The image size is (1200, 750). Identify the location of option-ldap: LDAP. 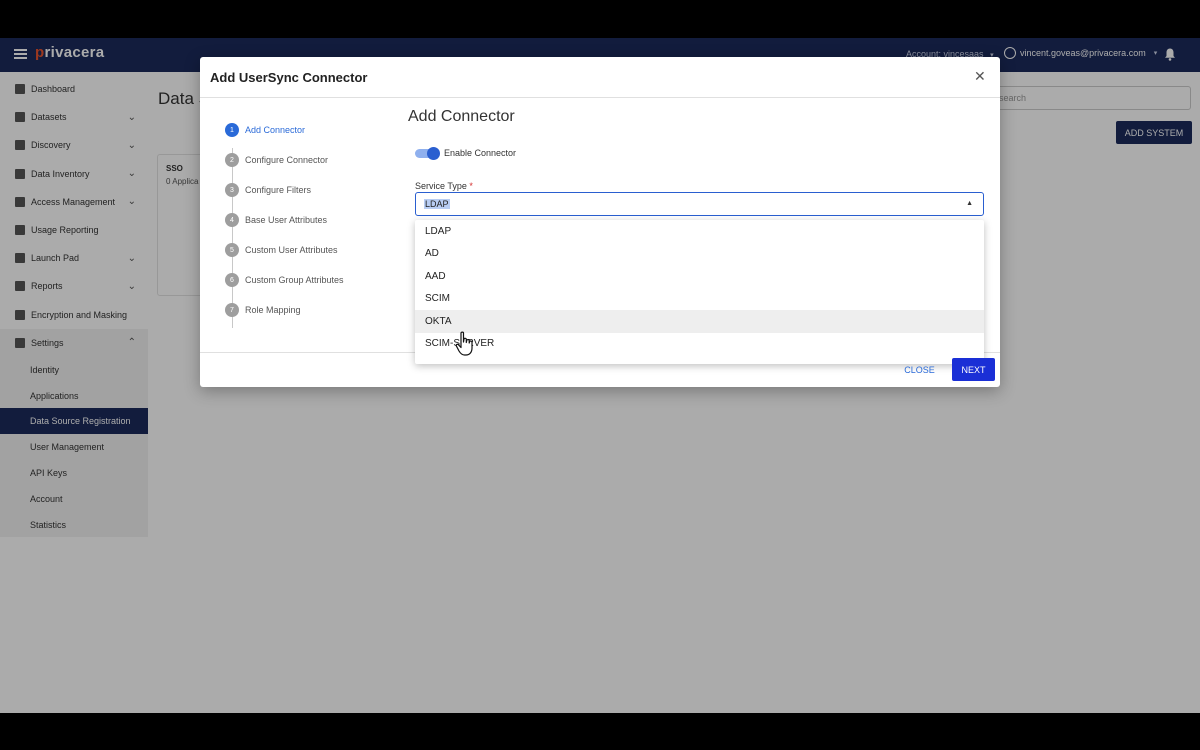
(699, 231).